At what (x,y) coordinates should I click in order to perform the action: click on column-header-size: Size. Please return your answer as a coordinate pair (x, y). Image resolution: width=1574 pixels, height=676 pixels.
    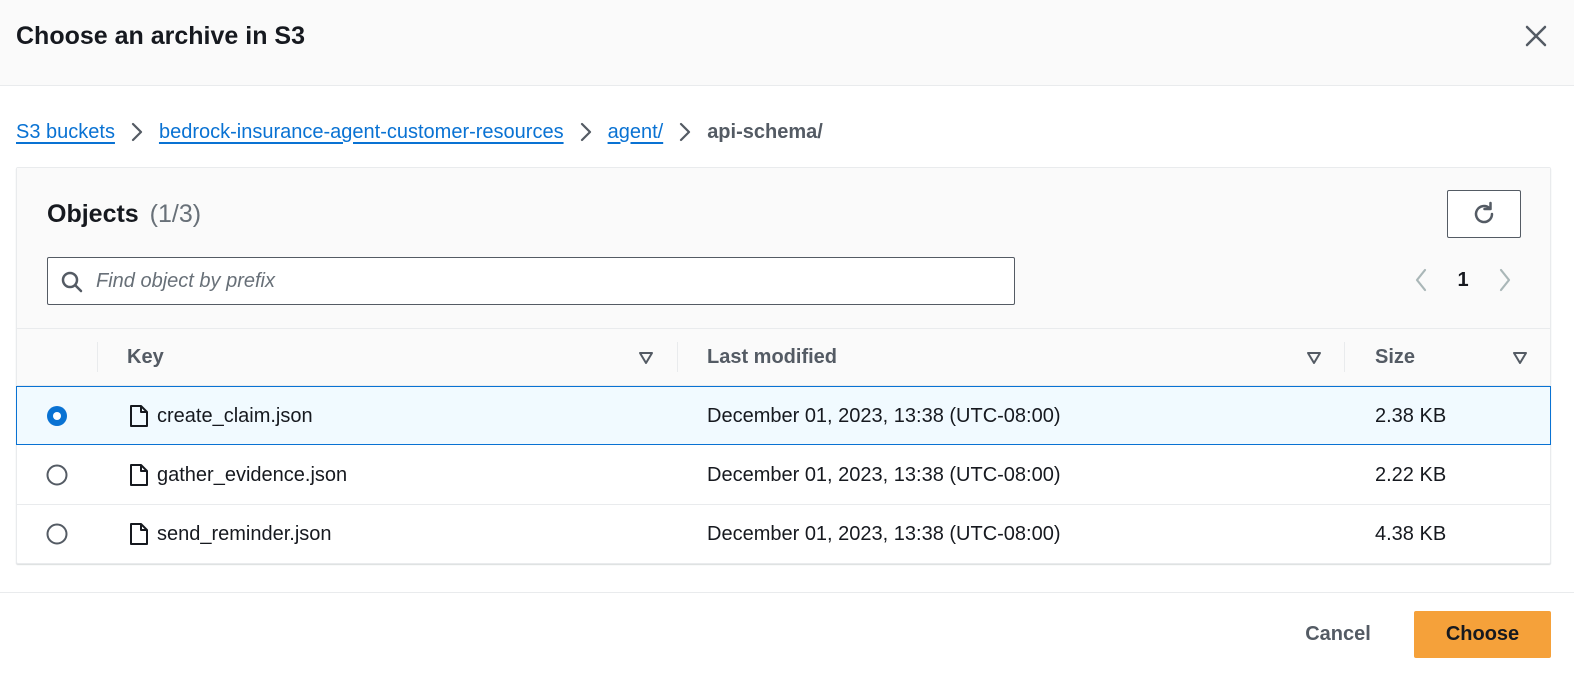
    Looking at the image, I should click on (1395, 357).